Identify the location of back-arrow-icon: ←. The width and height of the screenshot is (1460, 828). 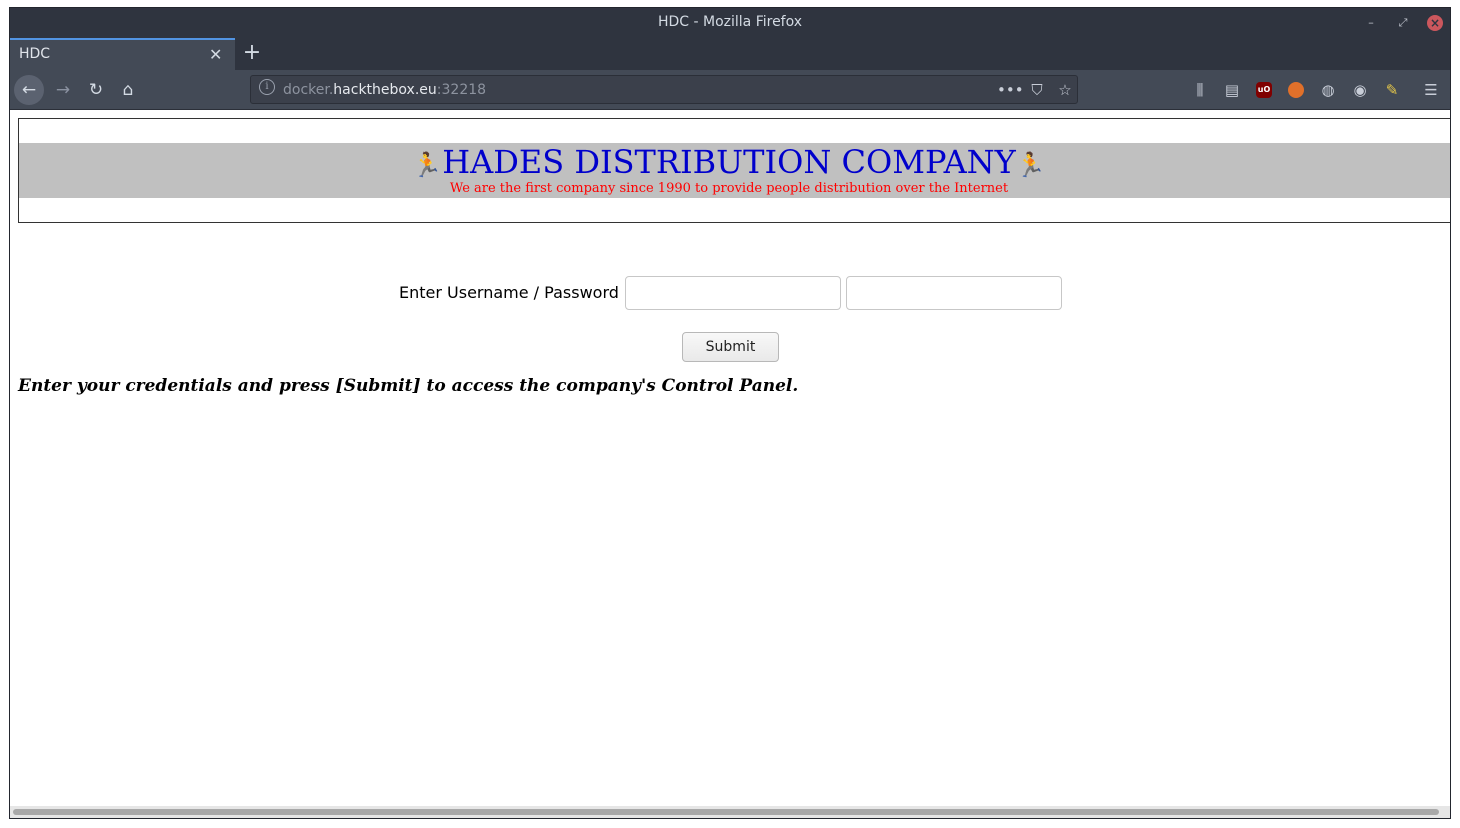
(29, 90).